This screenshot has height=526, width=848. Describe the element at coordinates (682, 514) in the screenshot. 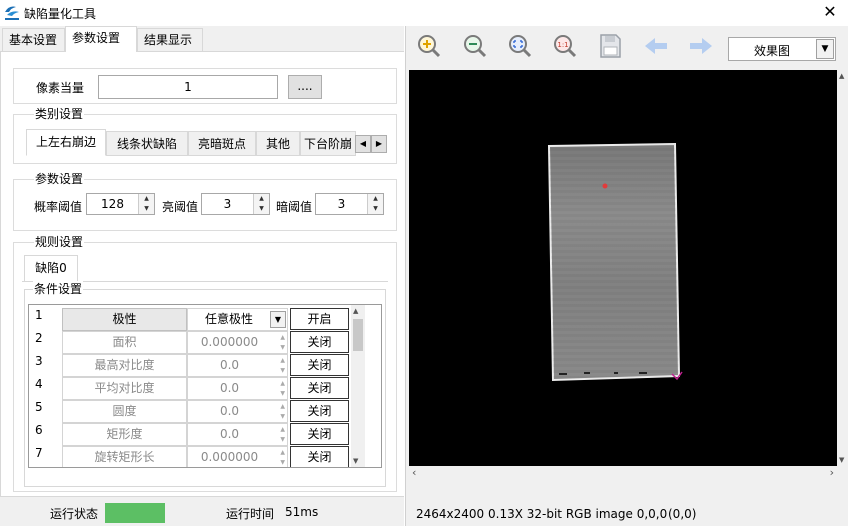

I see `cursor-coordinate: (0,0)` at that location.